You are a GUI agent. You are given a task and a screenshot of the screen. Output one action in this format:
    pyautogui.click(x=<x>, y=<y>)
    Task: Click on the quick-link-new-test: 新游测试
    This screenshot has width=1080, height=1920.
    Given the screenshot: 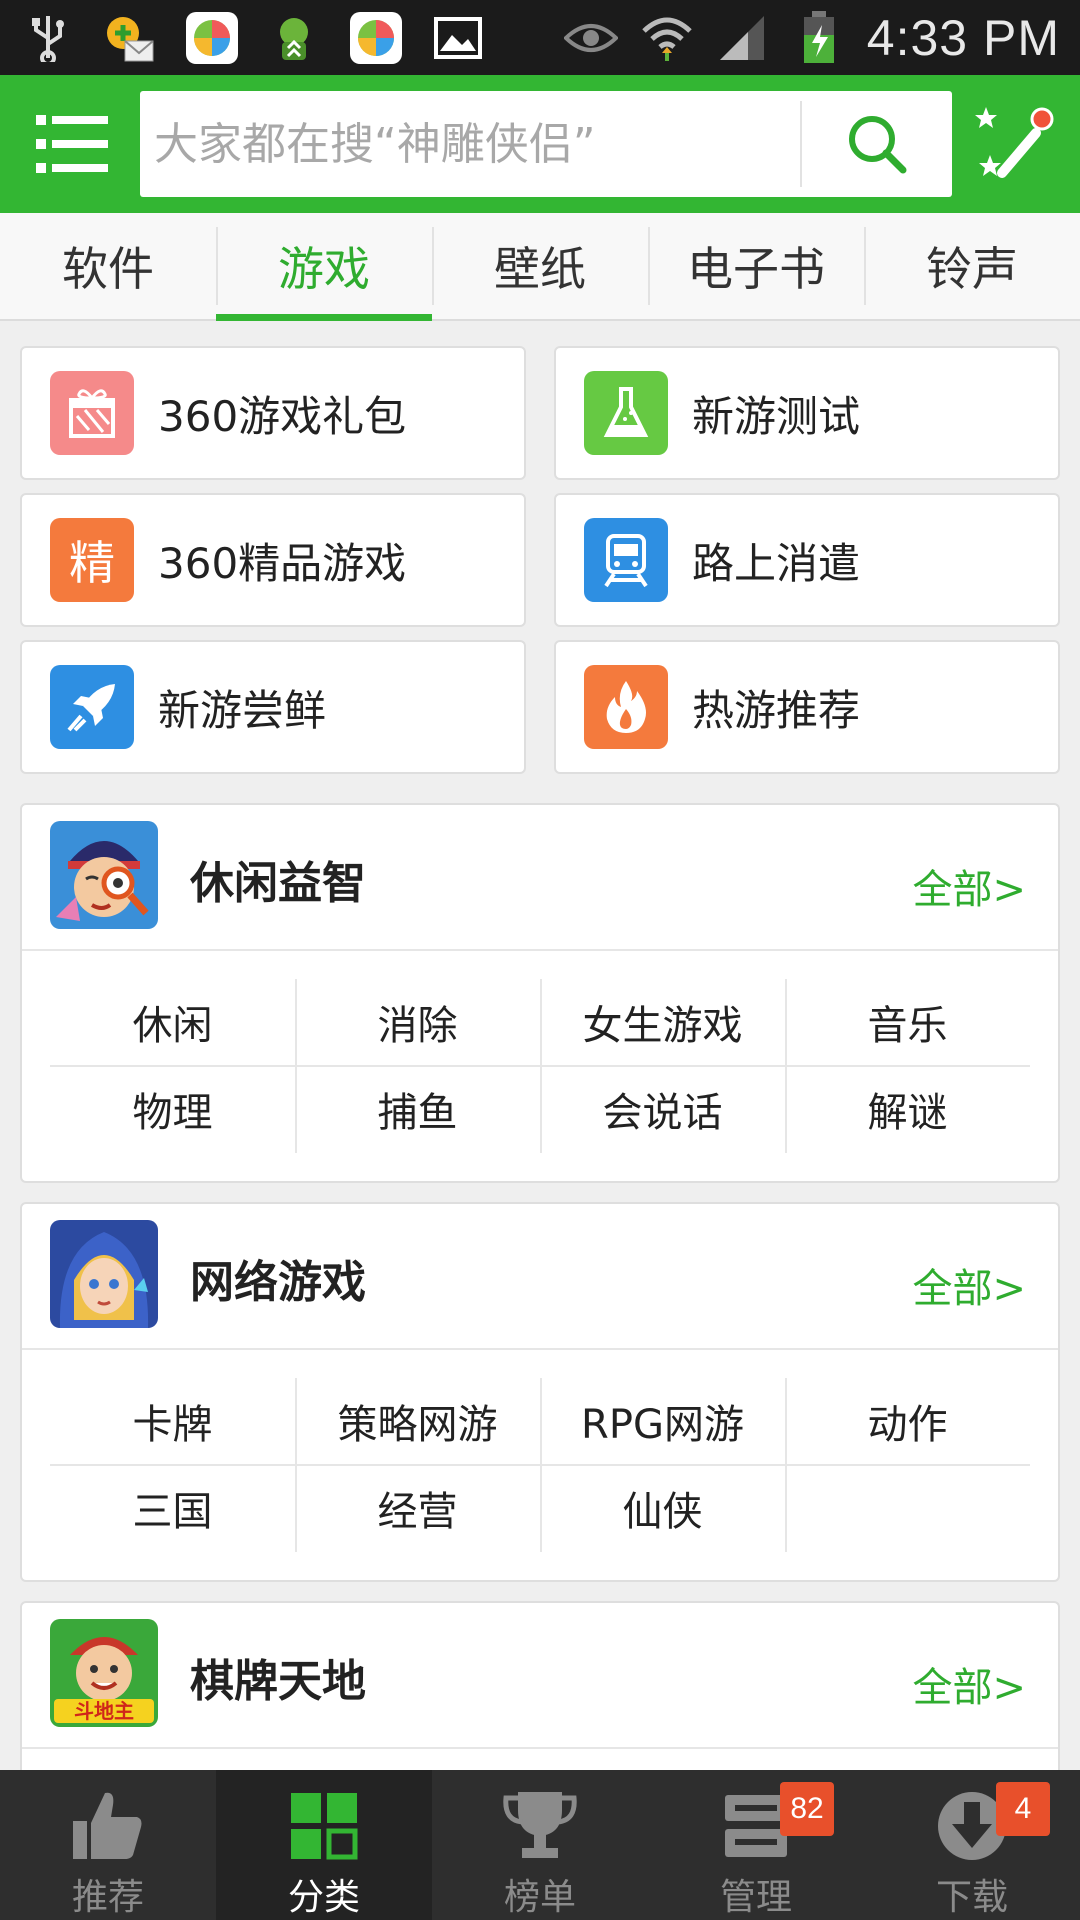 What is the action you would take?
    pyautogui.click(x=807, y=413)
    